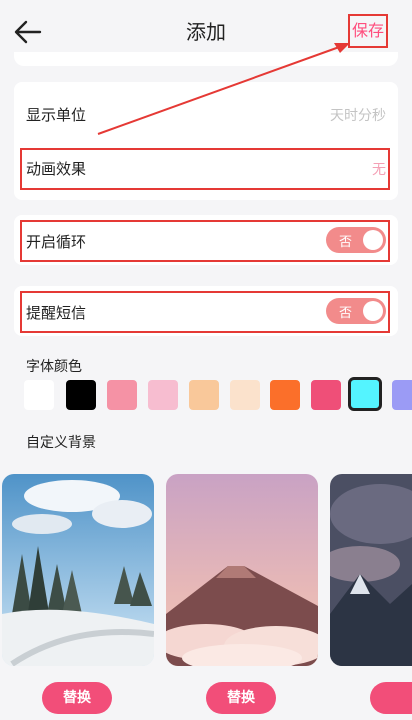 This screenshot has height=720, width=412. Describe the element at coordinates (77, 698) in the screenshot. I see `replace-button-1: 替换` at that location.